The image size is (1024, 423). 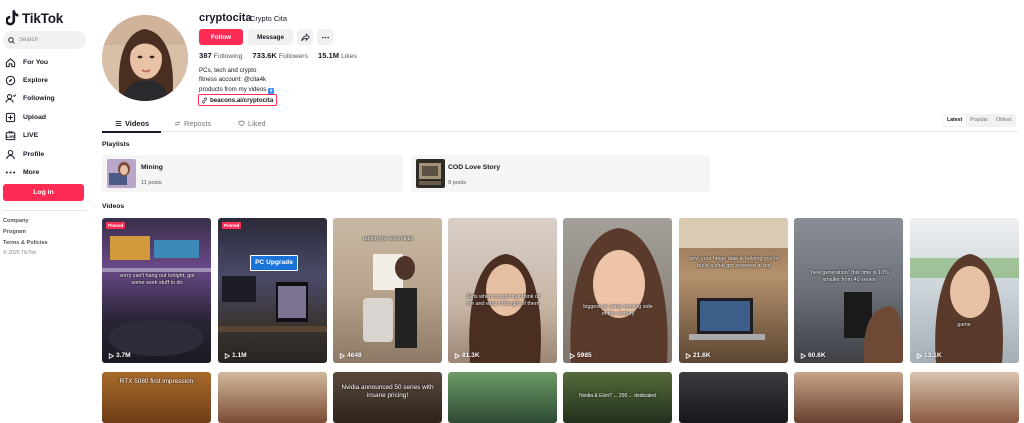 I want to click on view-count: 5985, so click(x=580, y=355).